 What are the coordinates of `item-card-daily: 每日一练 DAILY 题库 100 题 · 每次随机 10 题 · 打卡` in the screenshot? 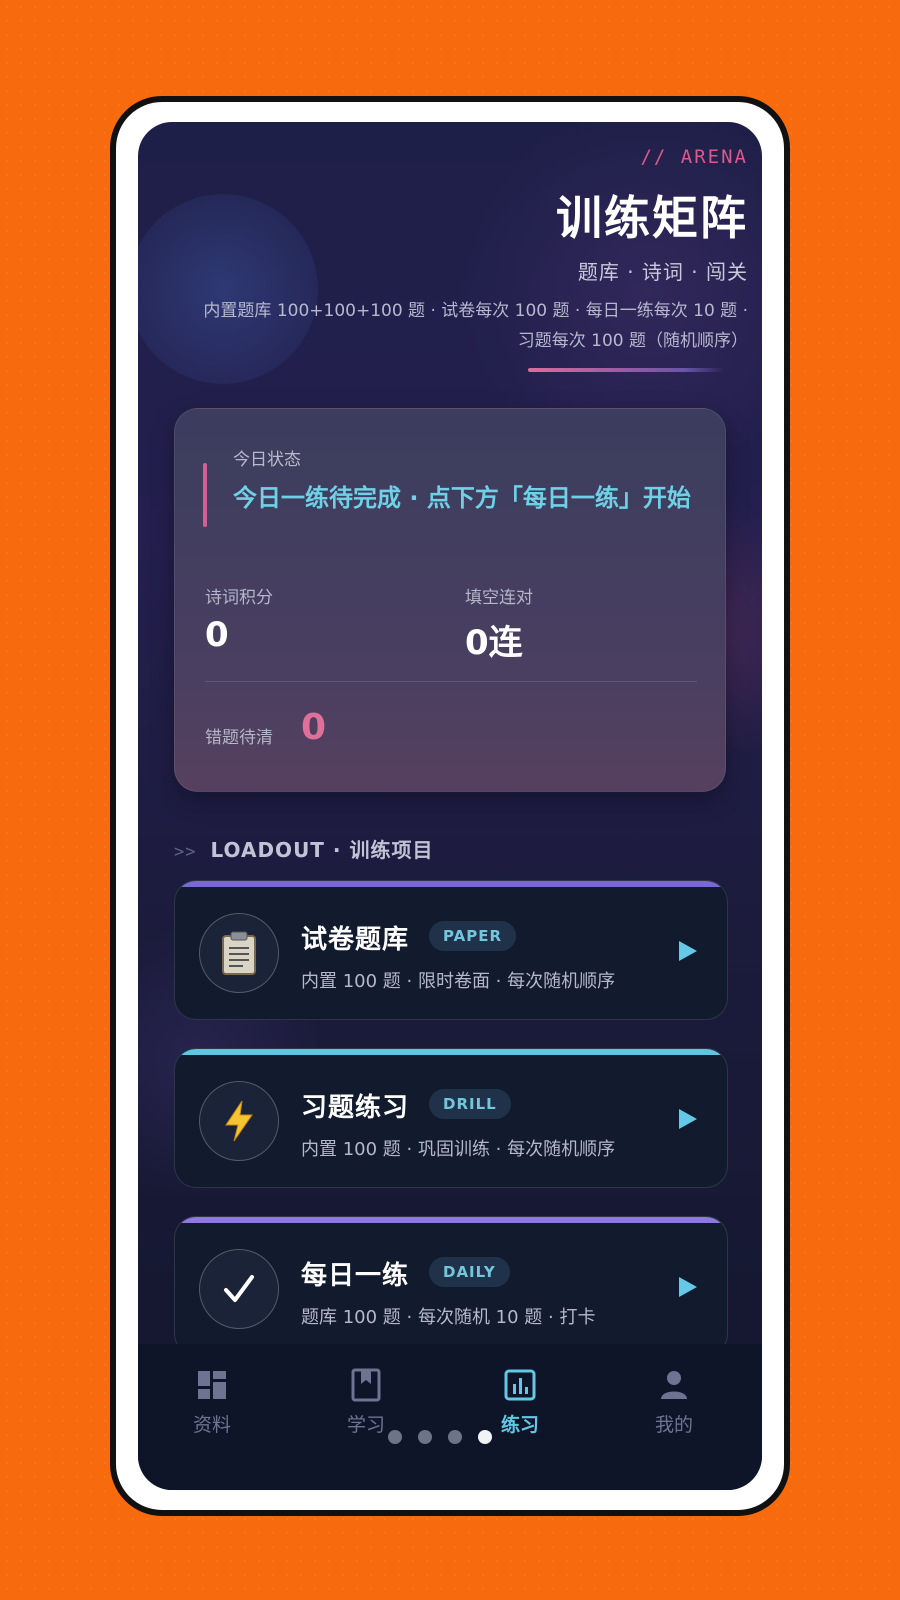 It's located at (451, 1286).